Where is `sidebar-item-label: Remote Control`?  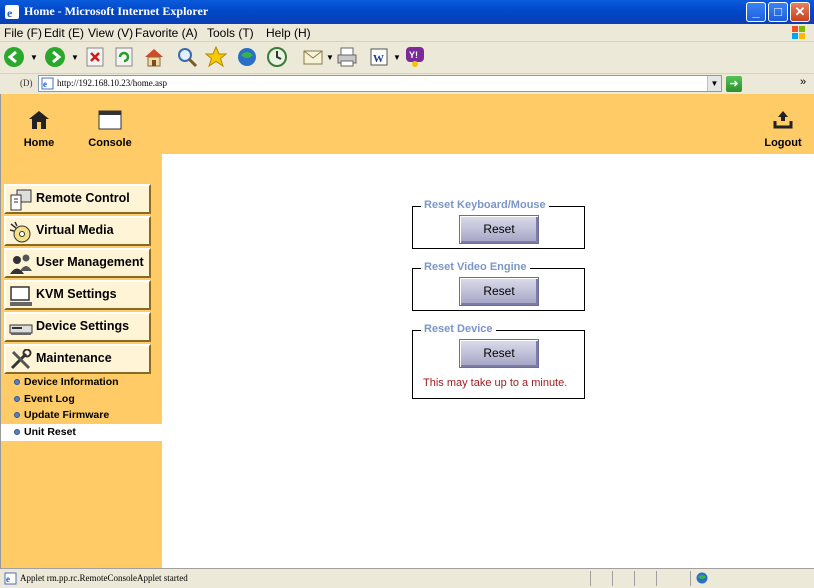 sidebar-item-label: Remote Control is located at coordinates (83, 198).